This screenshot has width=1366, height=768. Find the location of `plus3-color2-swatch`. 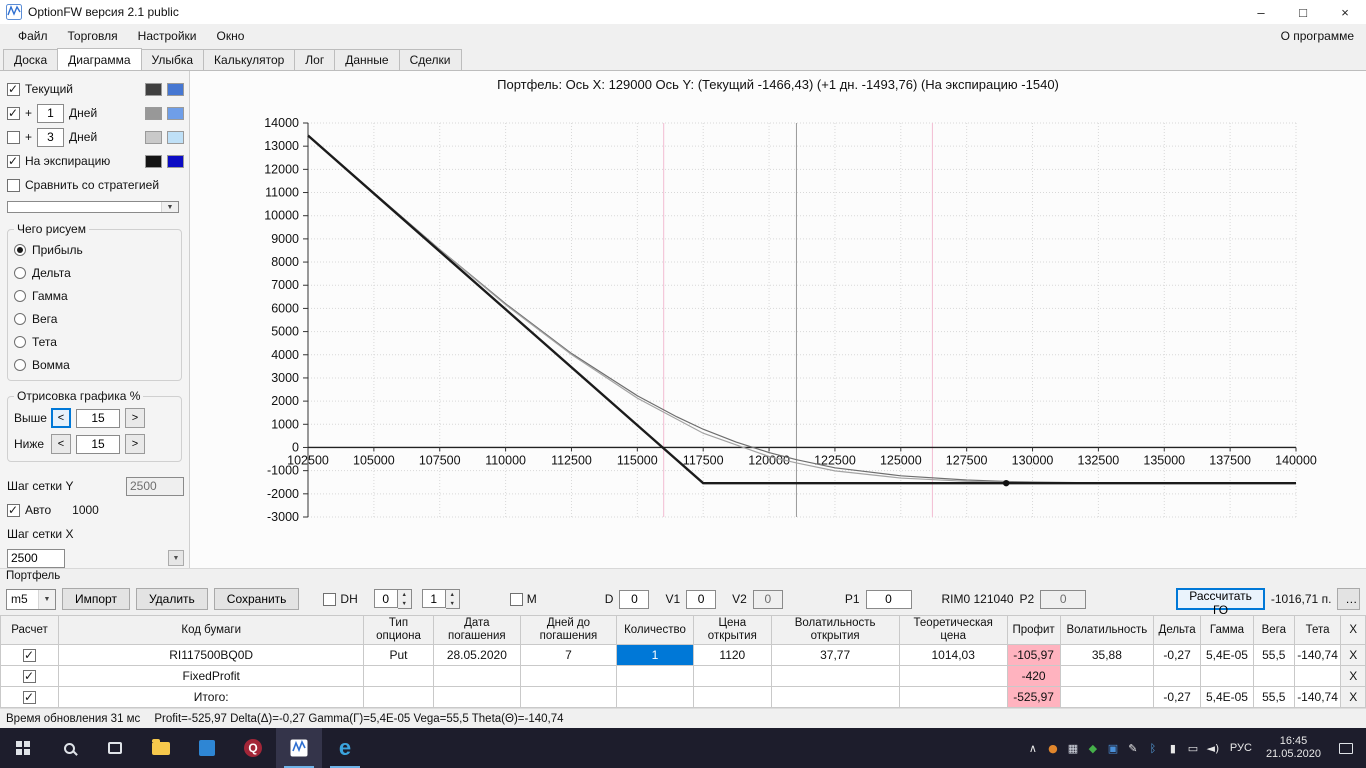

plus3-color2-swatch is located at coordinates (175, 137).